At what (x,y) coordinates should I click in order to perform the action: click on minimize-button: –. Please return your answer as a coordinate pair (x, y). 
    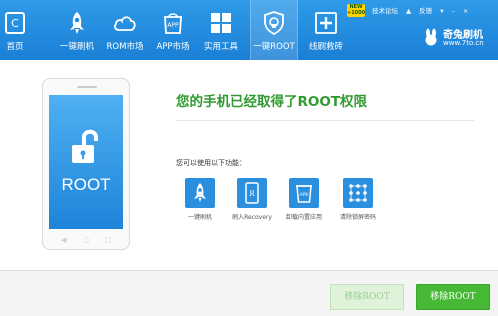
    Looking at the image, I should click on (453, 11).